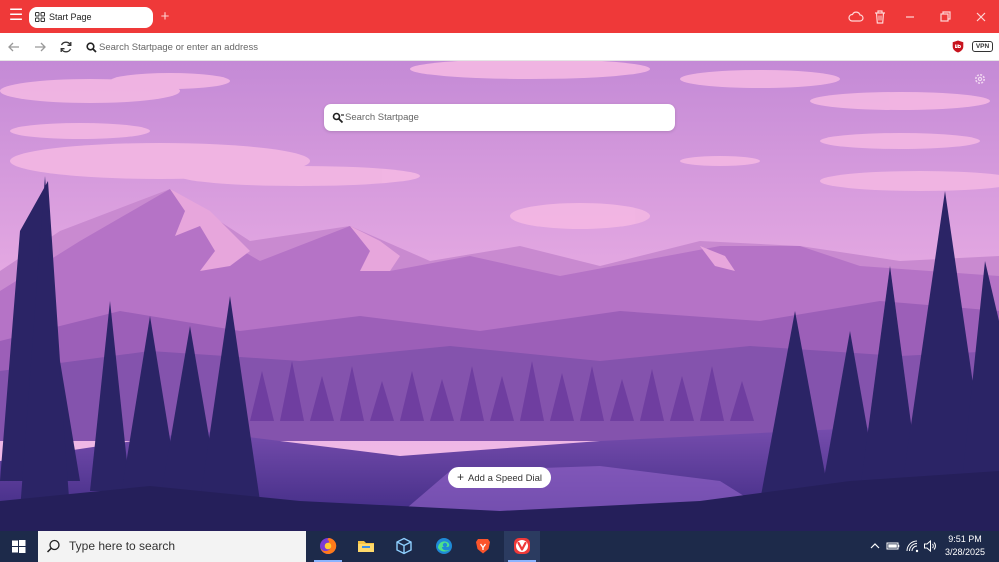  Describe the element at coordinates (461, 477) in the screenshot. I see `plus-icon: +` at that location.